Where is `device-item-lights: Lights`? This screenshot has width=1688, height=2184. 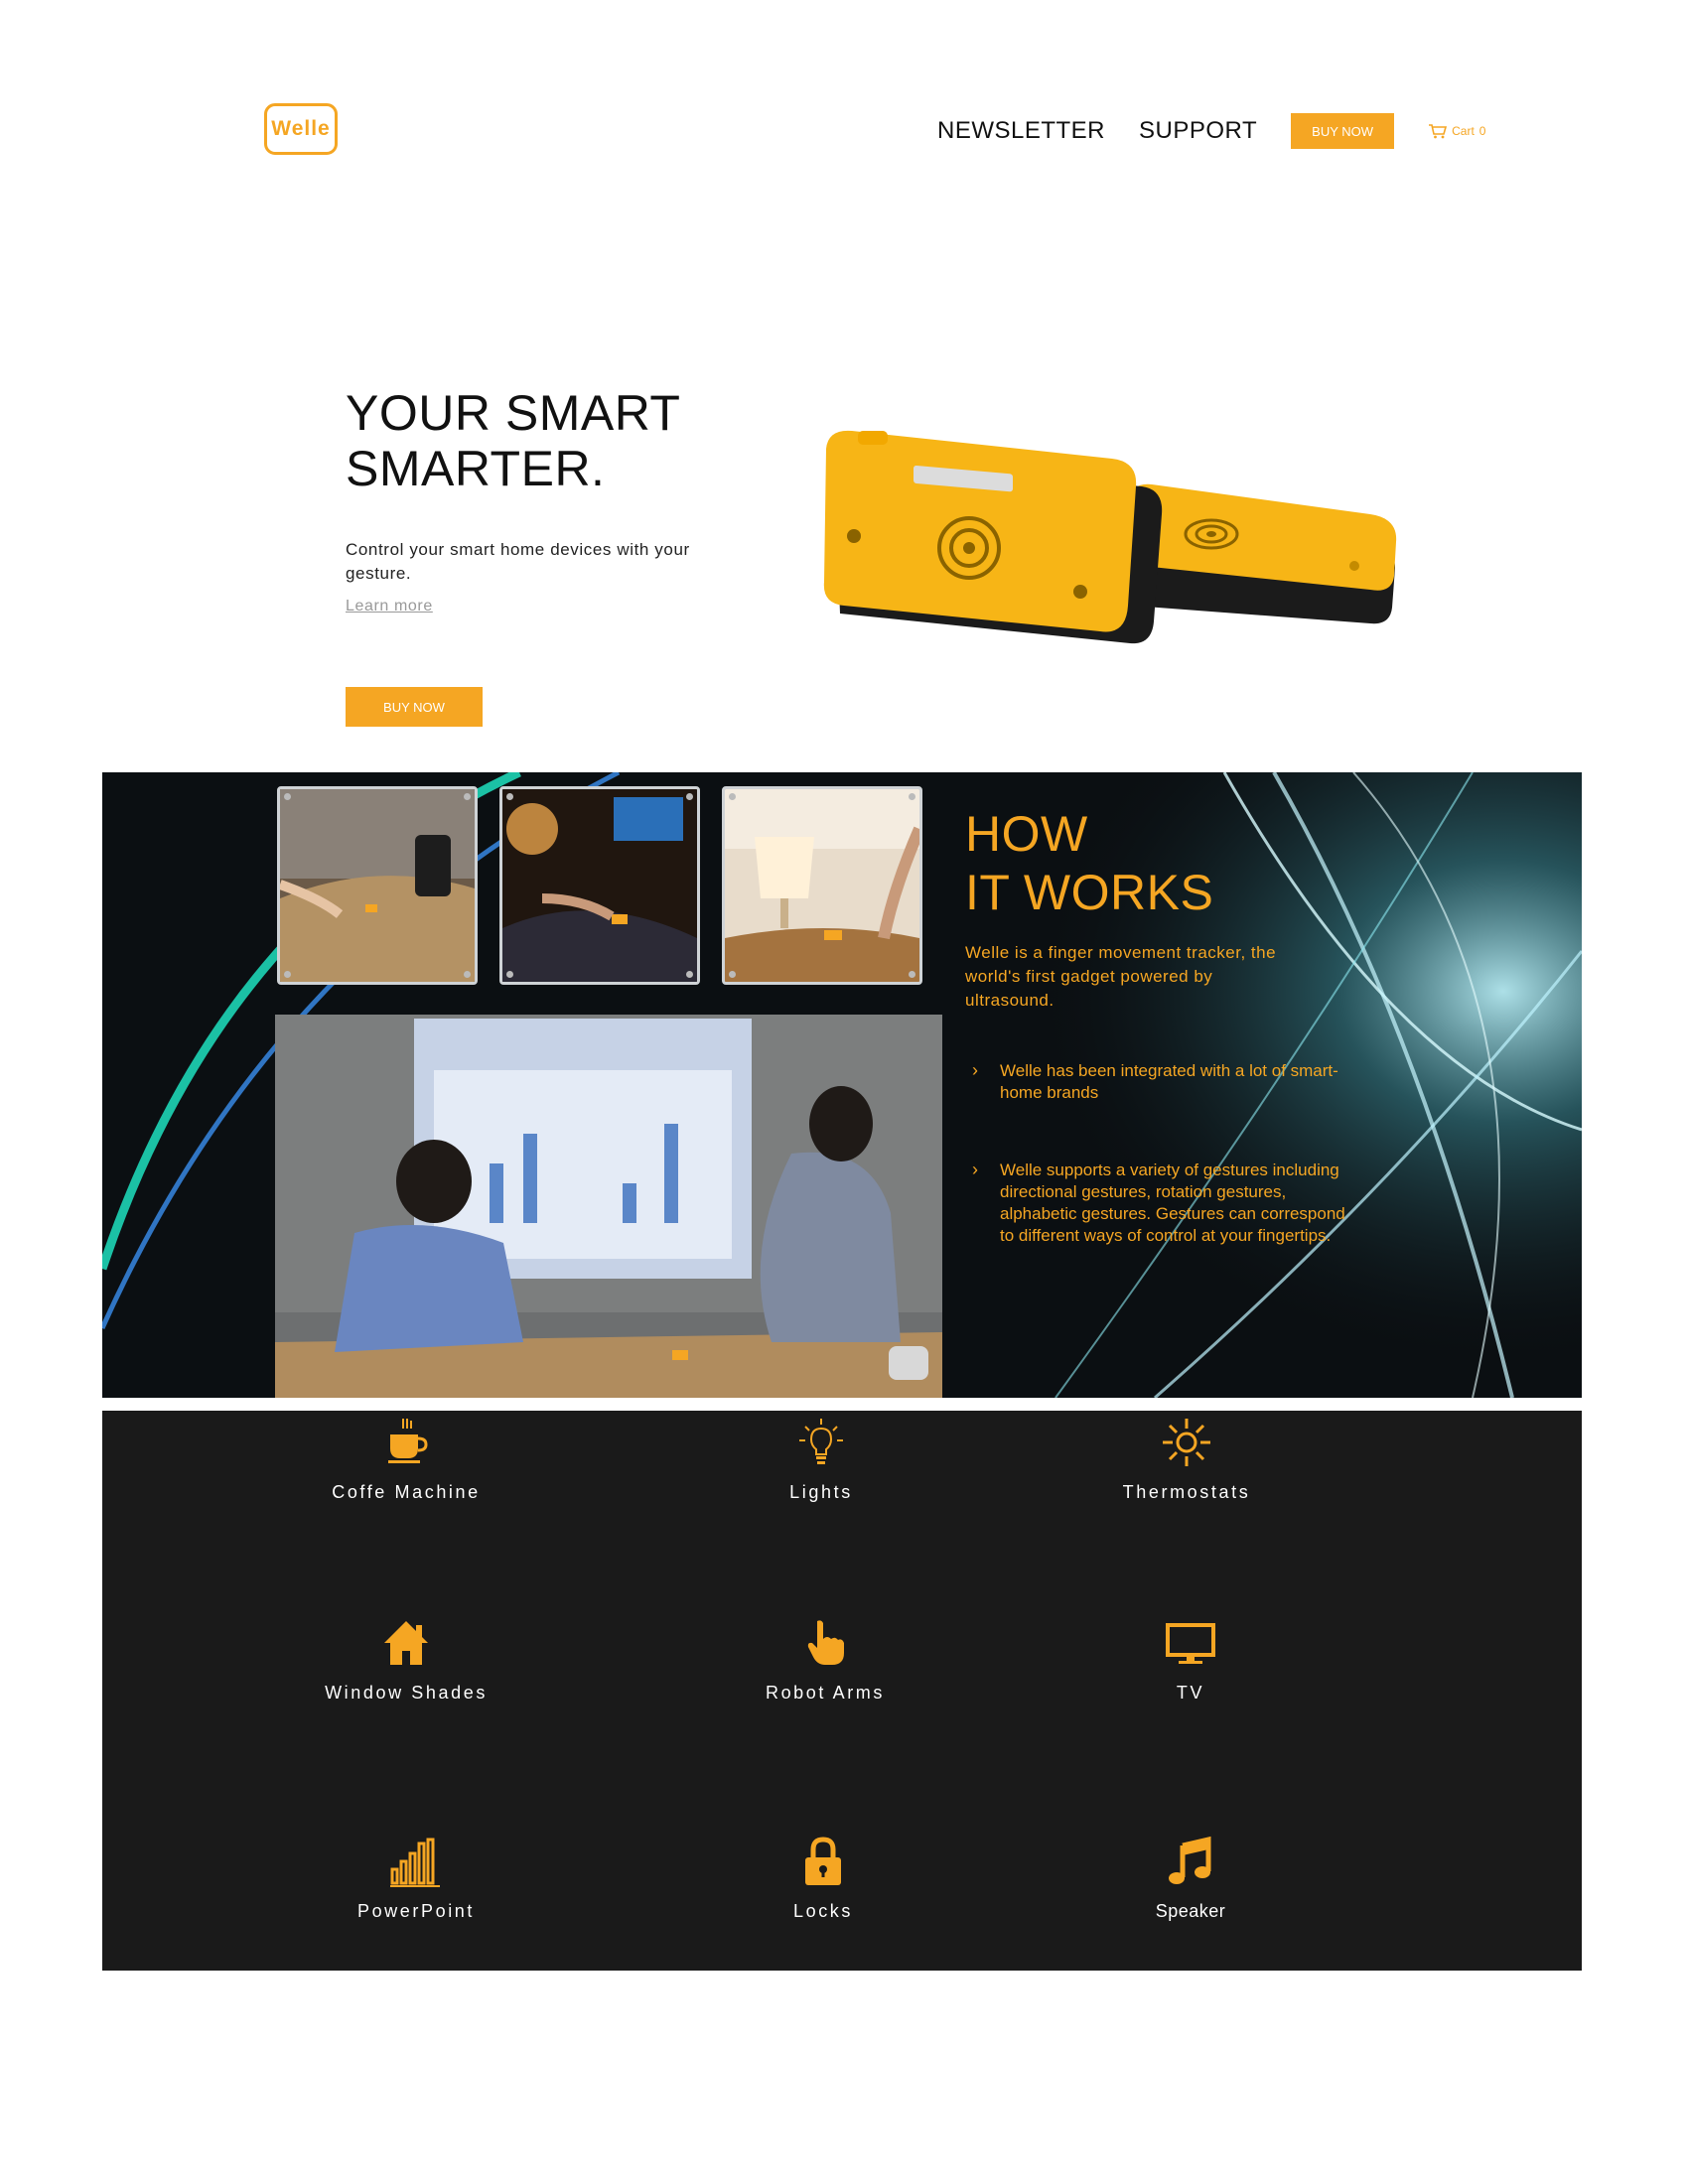 device-item-lights: Lights is located at coordinates (821, 1459).